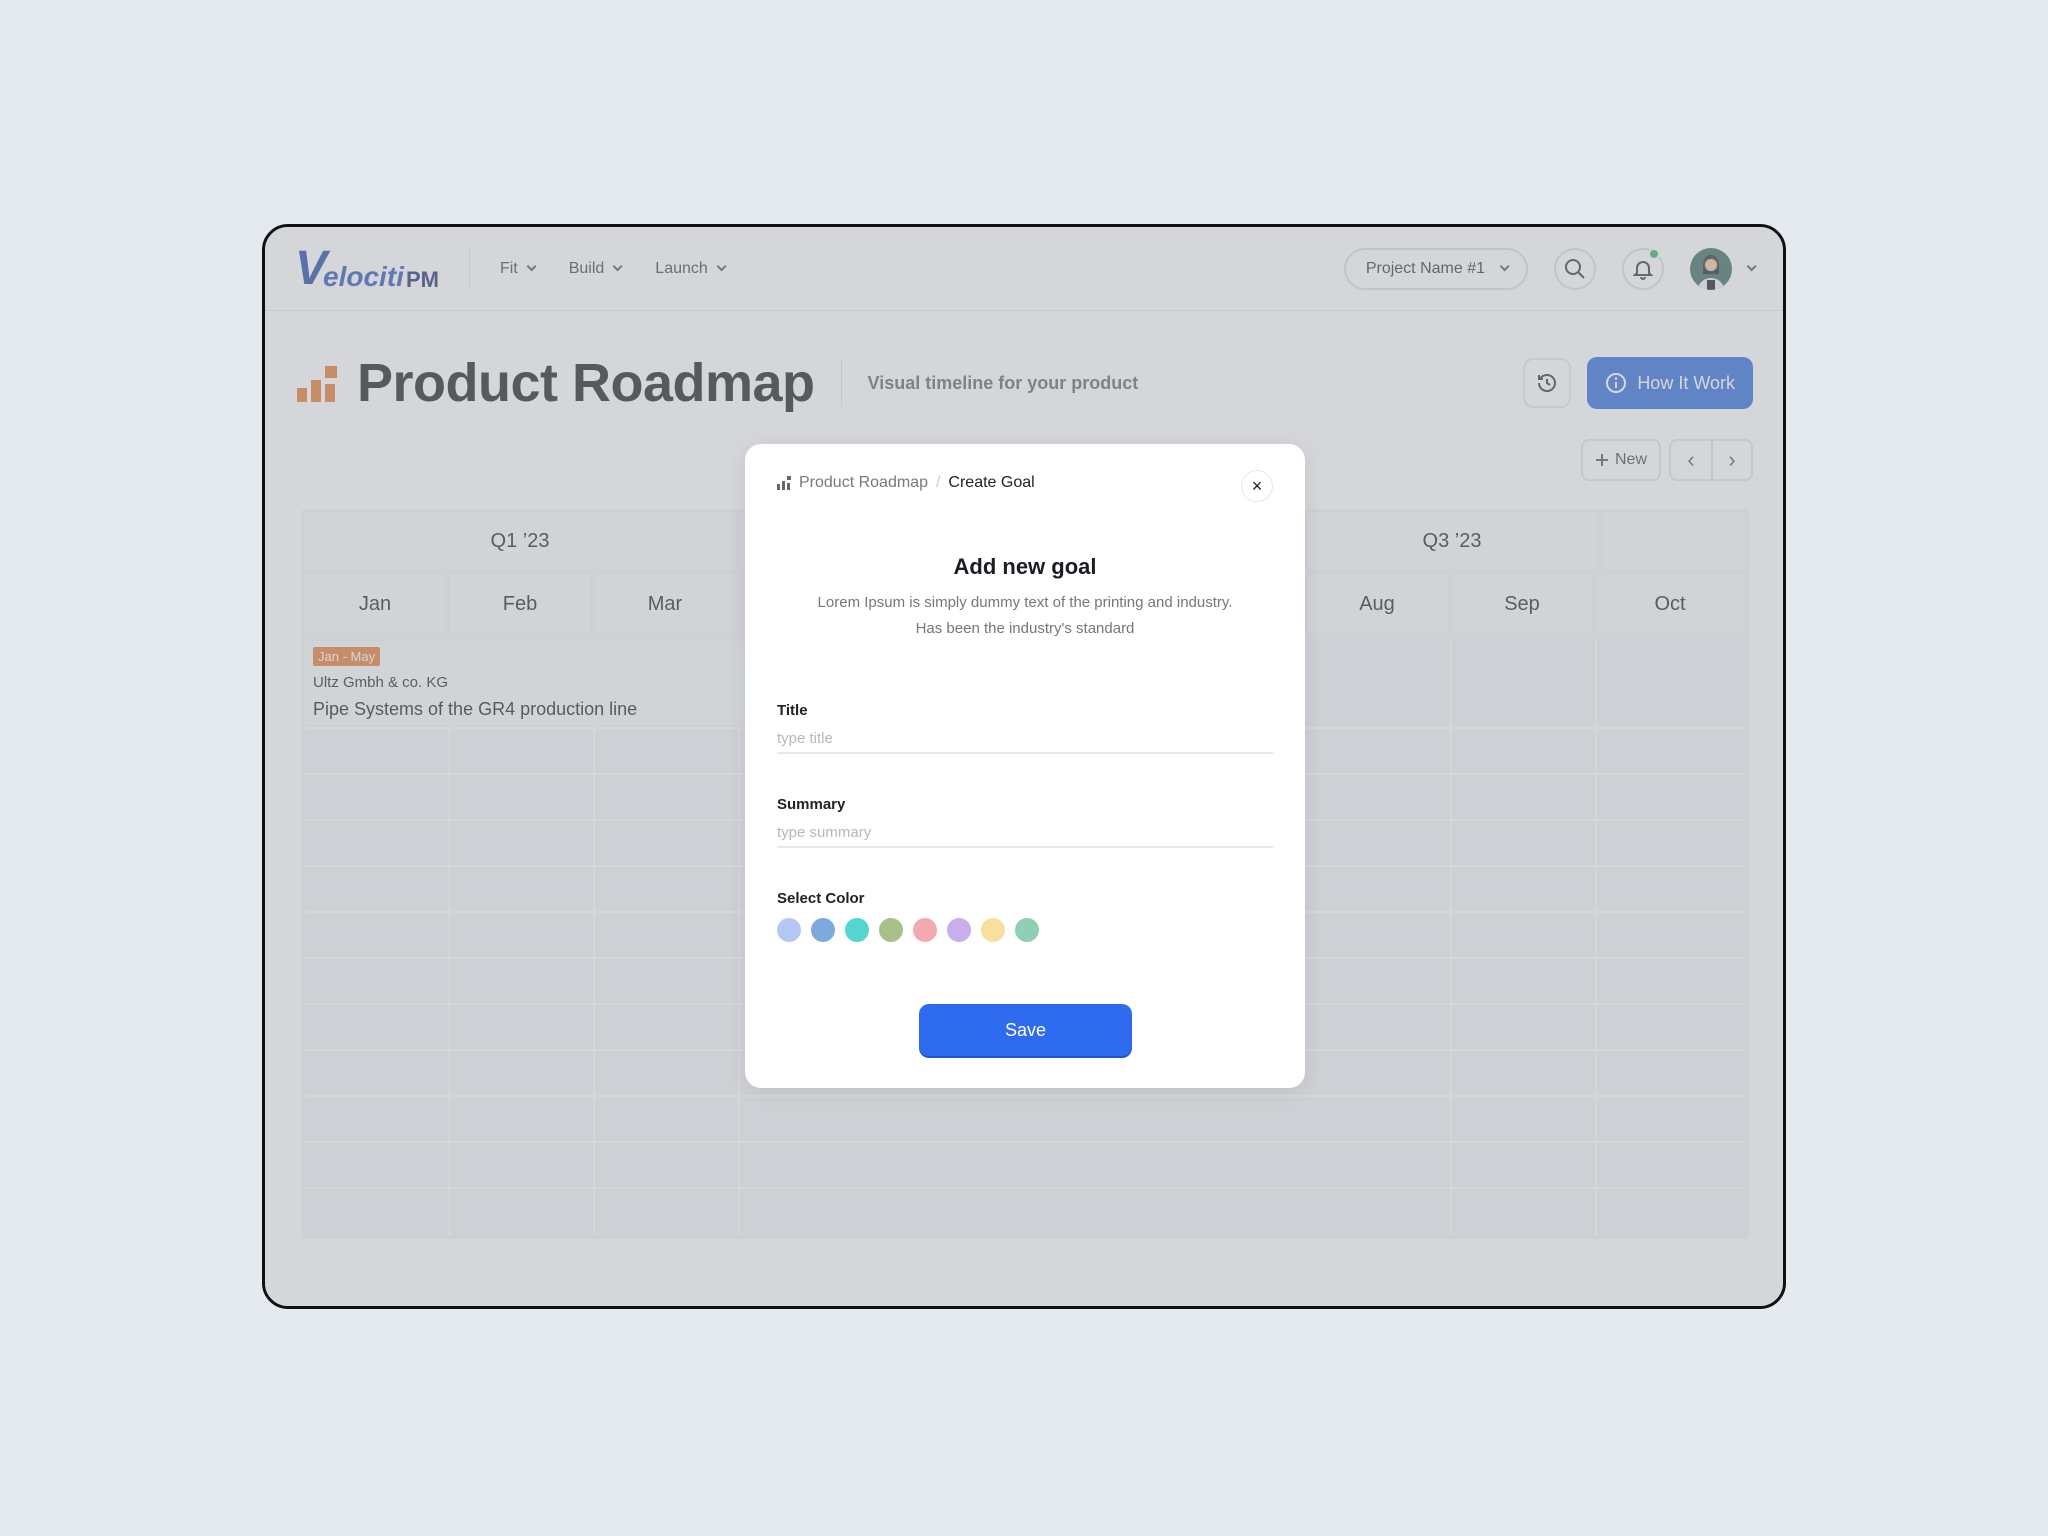  I want to click on close-icon: ×, so click(1257, 485).